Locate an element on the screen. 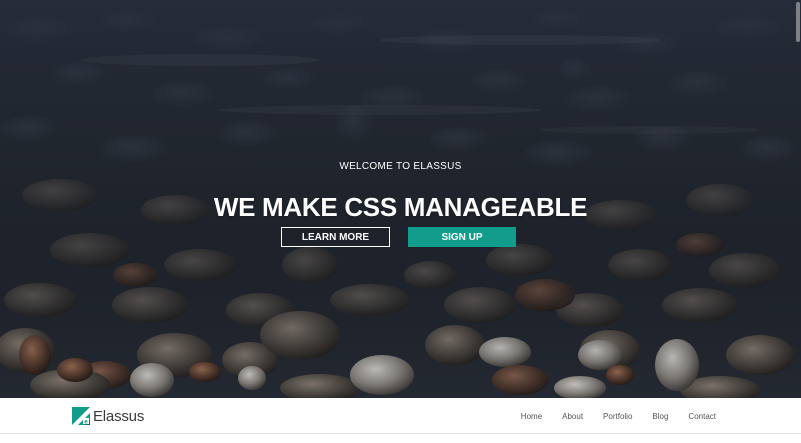 The height and width of the screenshot is (443, 801). nav-link-home: Home is located at coordinates (531, 416).